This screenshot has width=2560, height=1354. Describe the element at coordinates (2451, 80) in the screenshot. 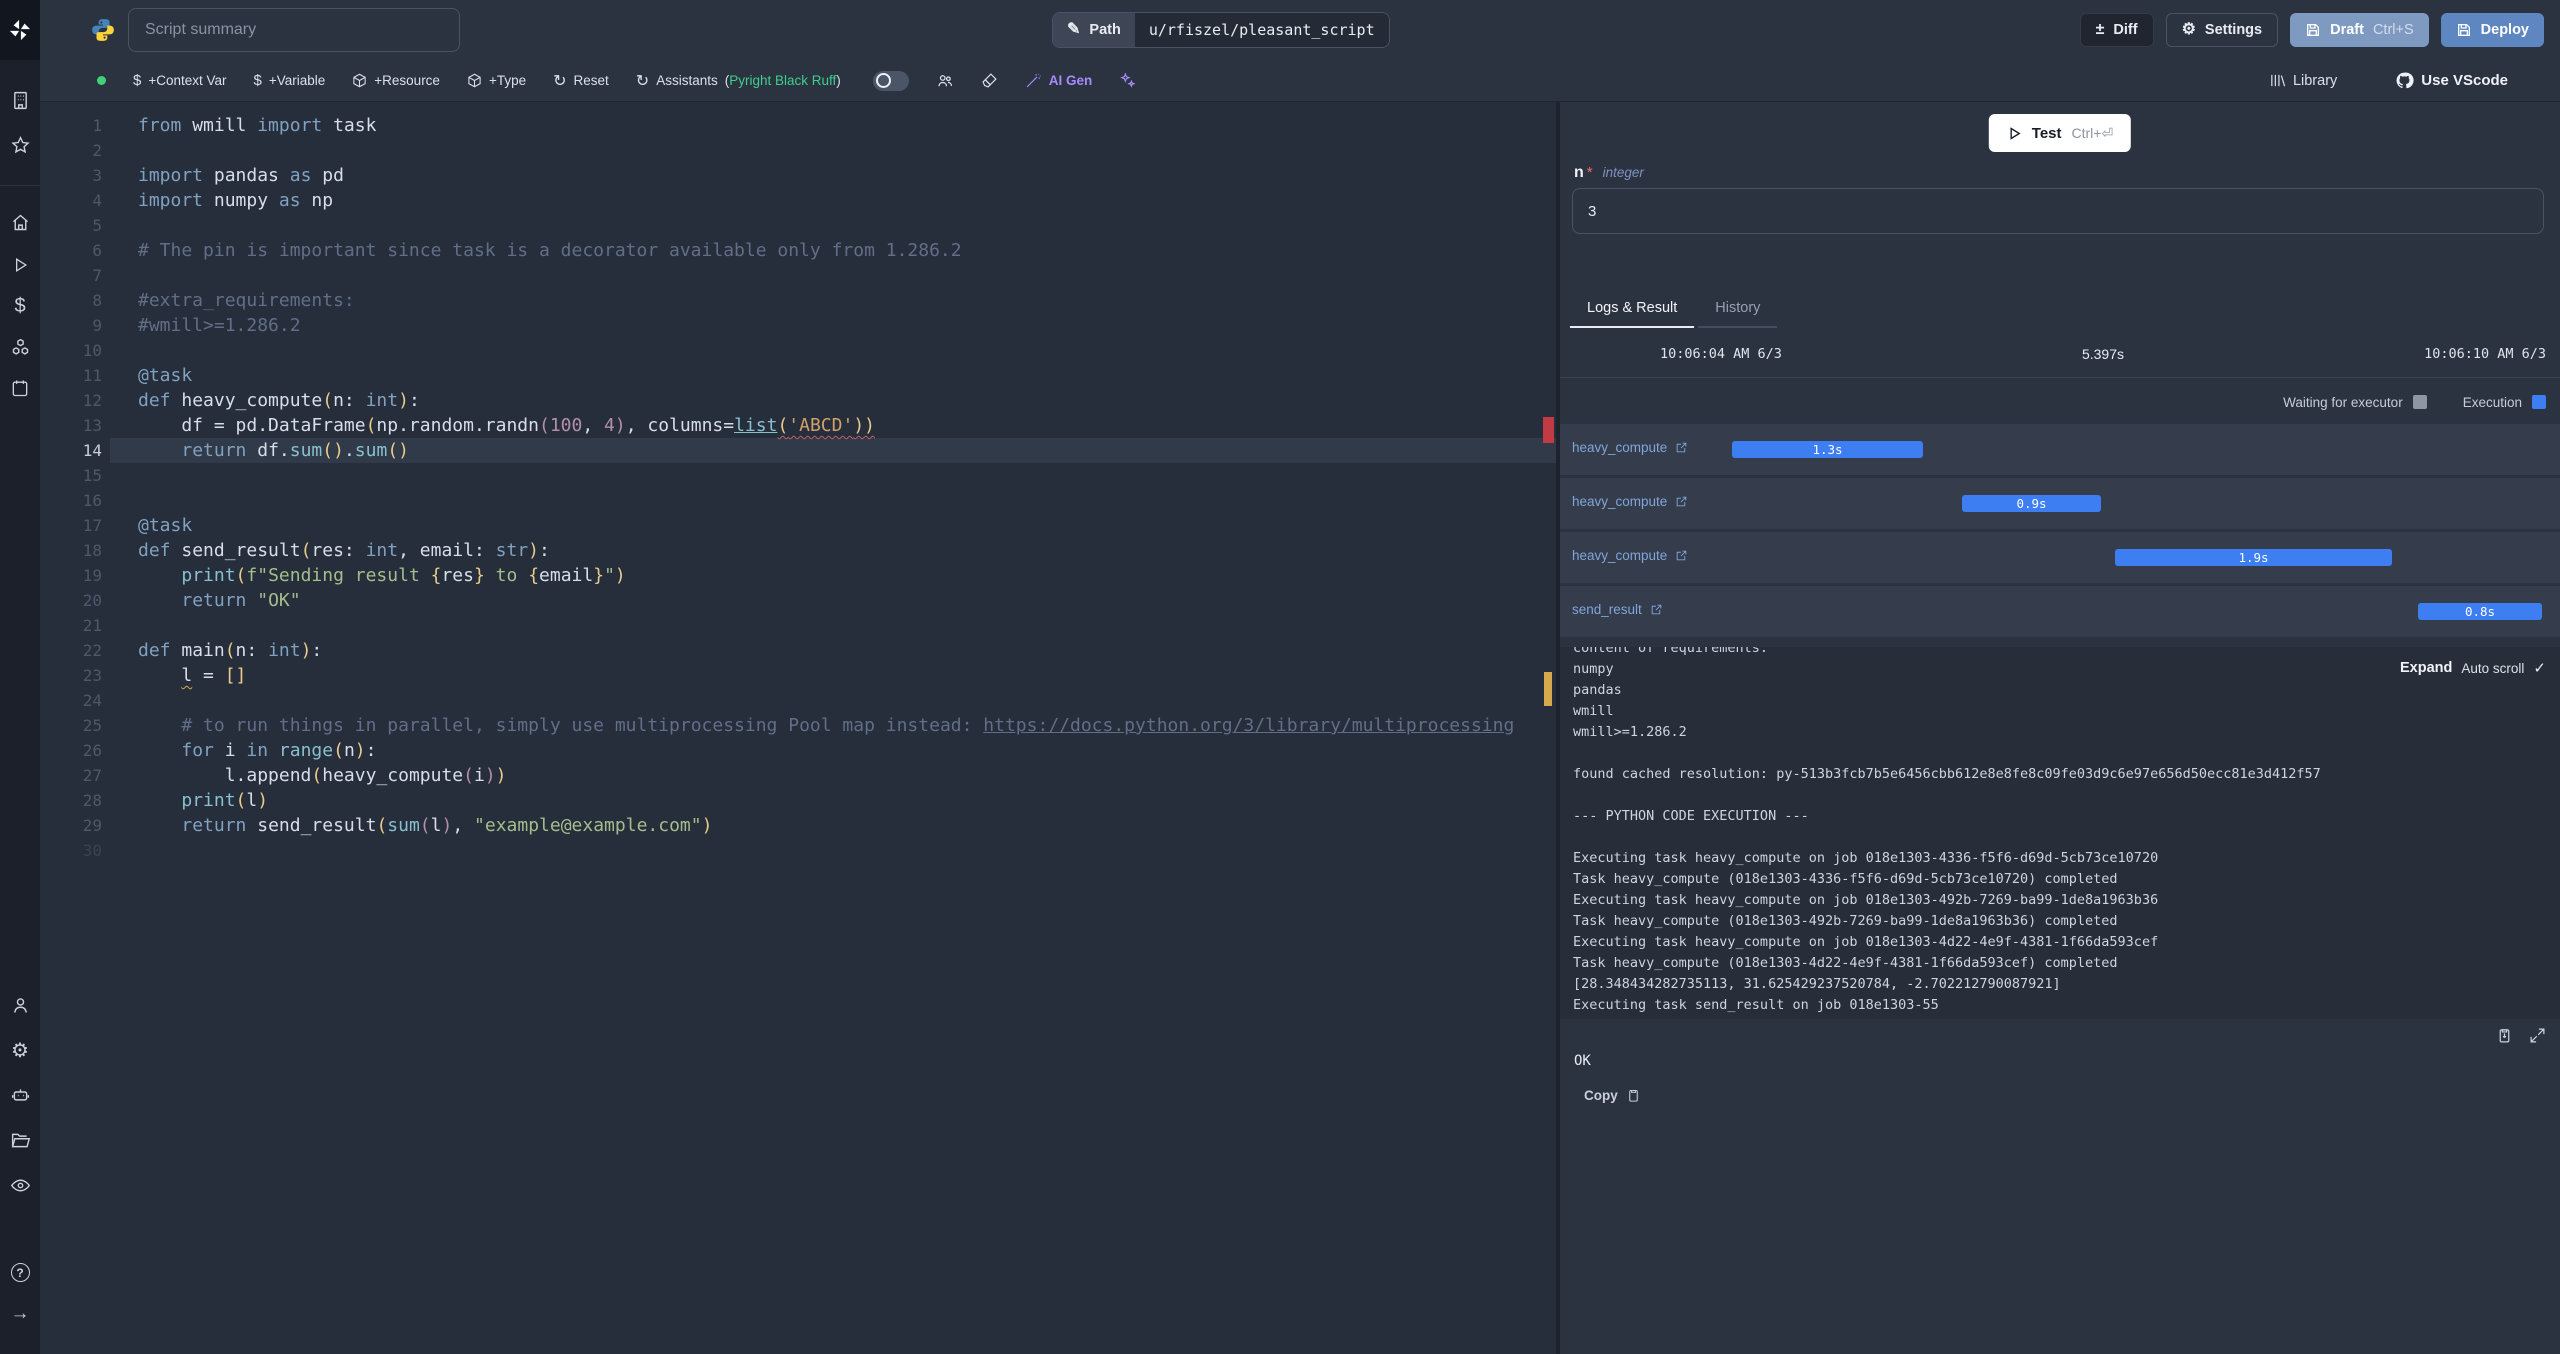

I see `use-vscode-button: Use VScode` at that location.